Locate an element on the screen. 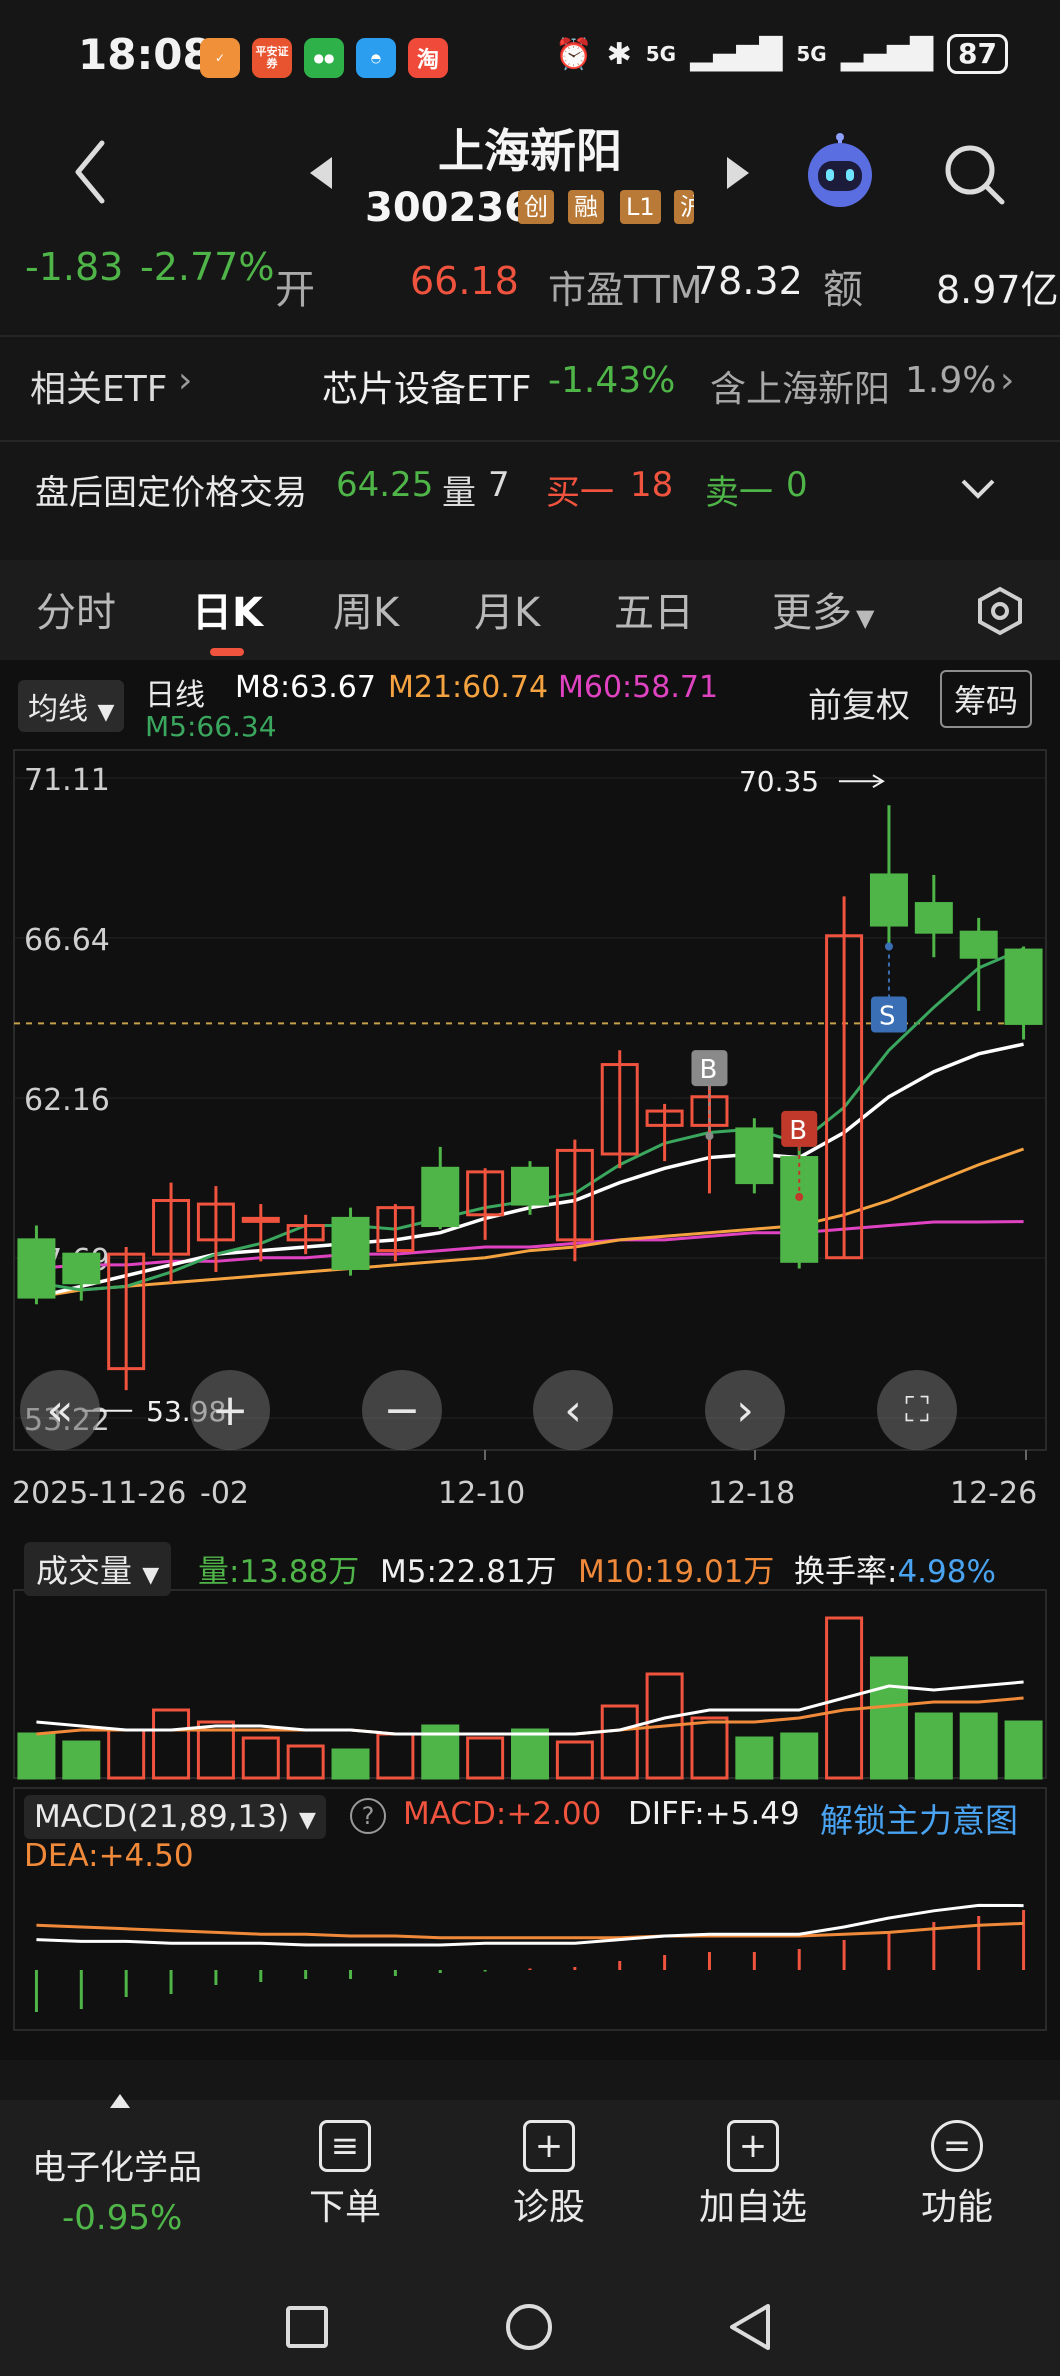 The width and height of the screenshot is (1060, 2376). y-tick-label: 62.16 is located at coordinates (67, 1100).